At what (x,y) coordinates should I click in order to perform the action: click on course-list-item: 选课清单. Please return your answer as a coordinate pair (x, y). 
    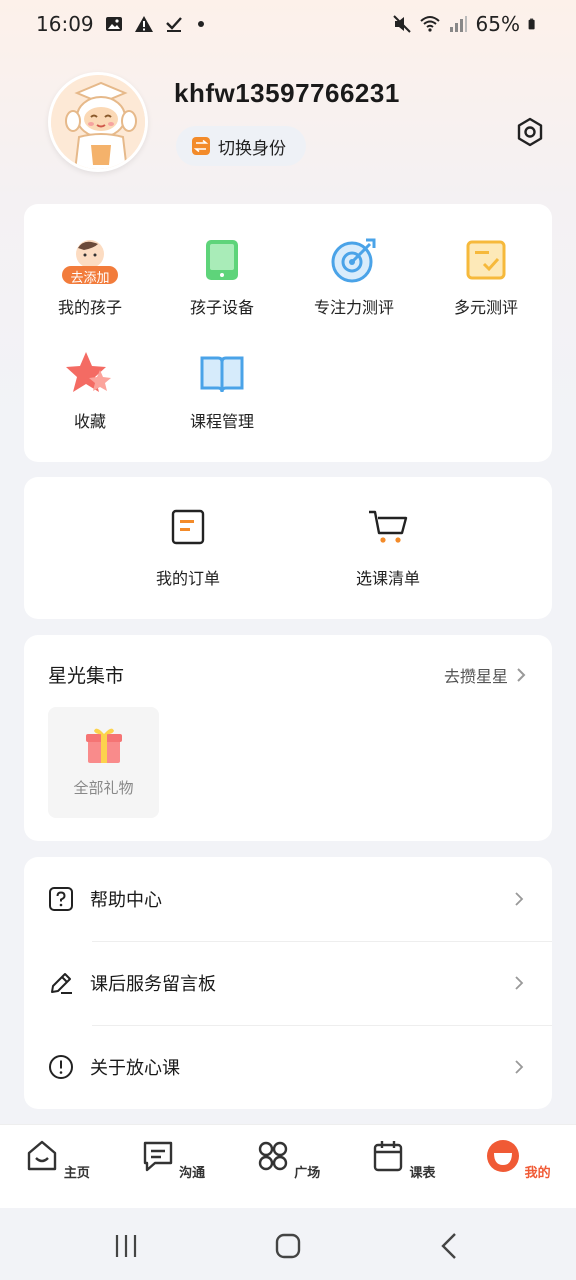
    Looking at the image, I should click on (388, 549).